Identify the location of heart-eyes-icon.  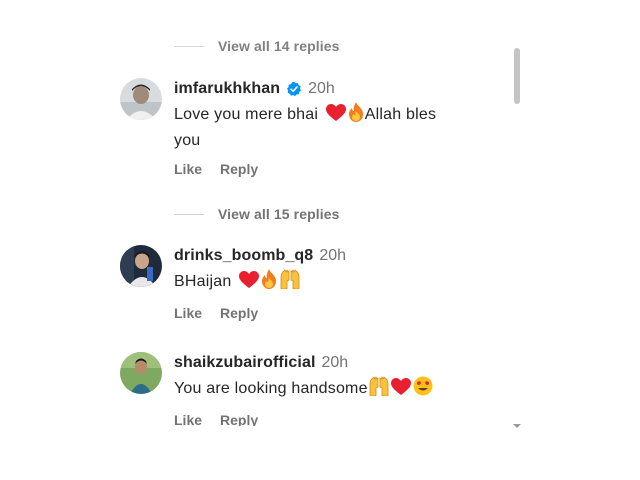
(423, 389).